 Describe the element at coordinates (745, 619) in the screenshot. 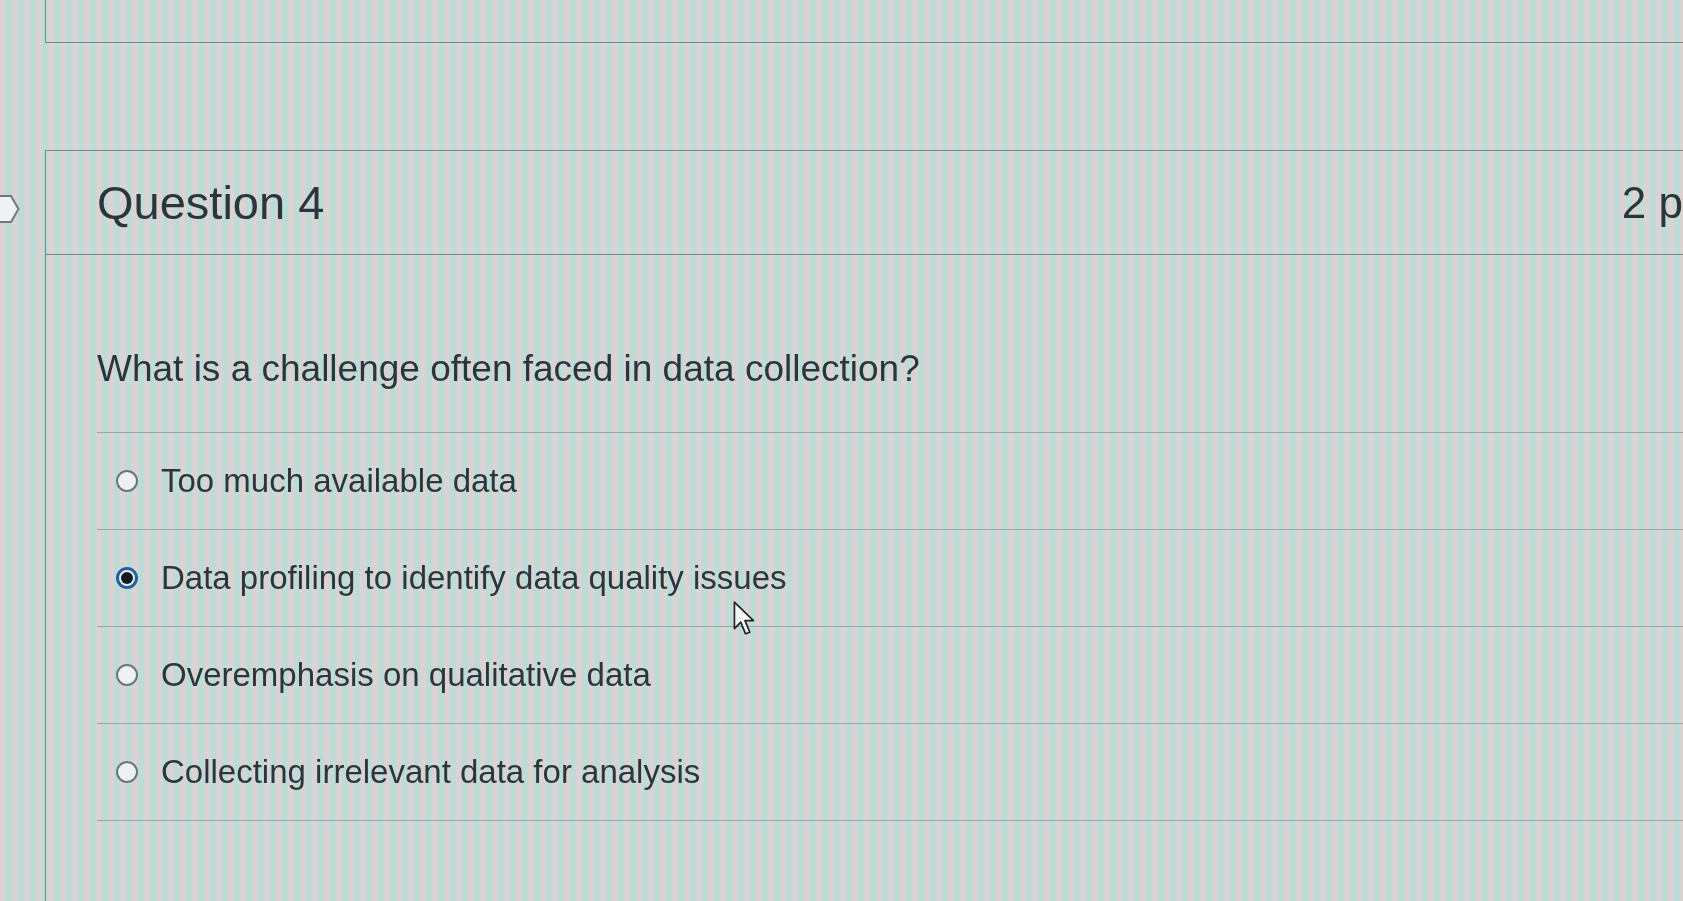

I see `mouse-pointer-icon` at that location.